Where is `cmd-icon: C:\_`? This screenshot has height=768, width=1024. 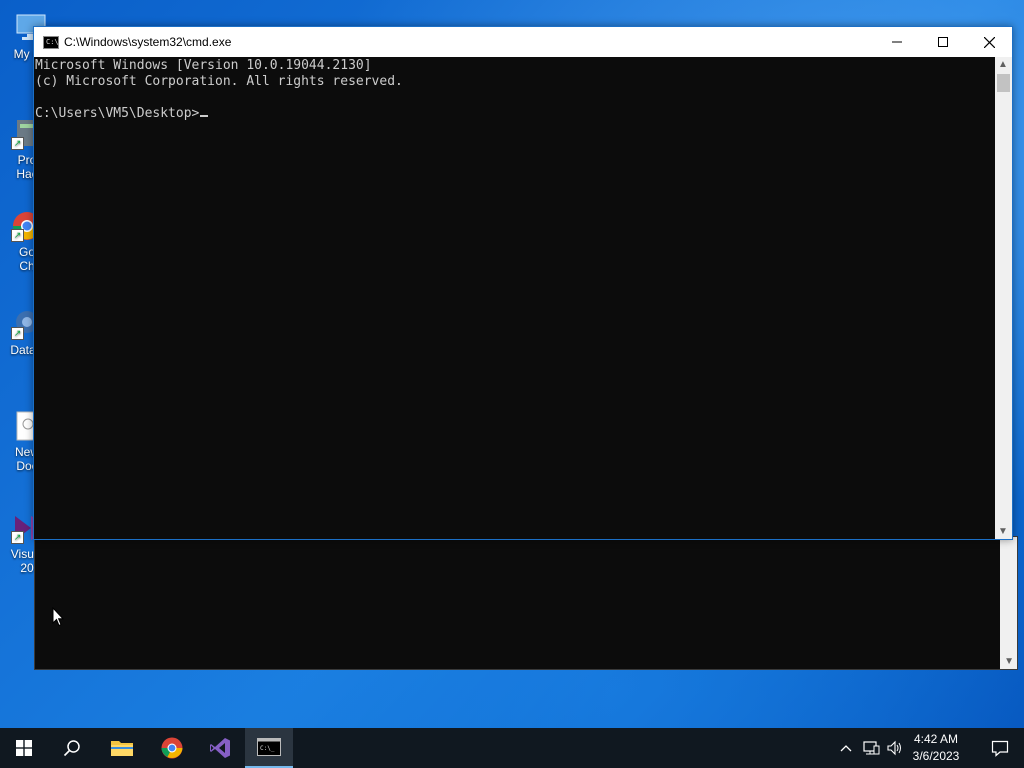
cmd-icon: C:\_ is located at coordinates (269, 747).